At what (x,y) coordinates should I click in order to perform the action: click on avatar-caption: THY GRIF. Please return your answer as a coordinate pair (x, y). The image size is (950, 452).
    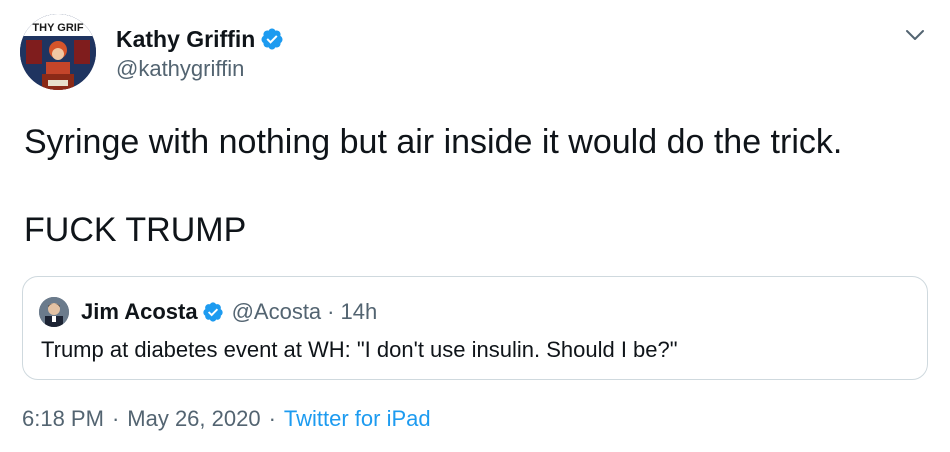
    Looking at the image, I should click on (57, 28).